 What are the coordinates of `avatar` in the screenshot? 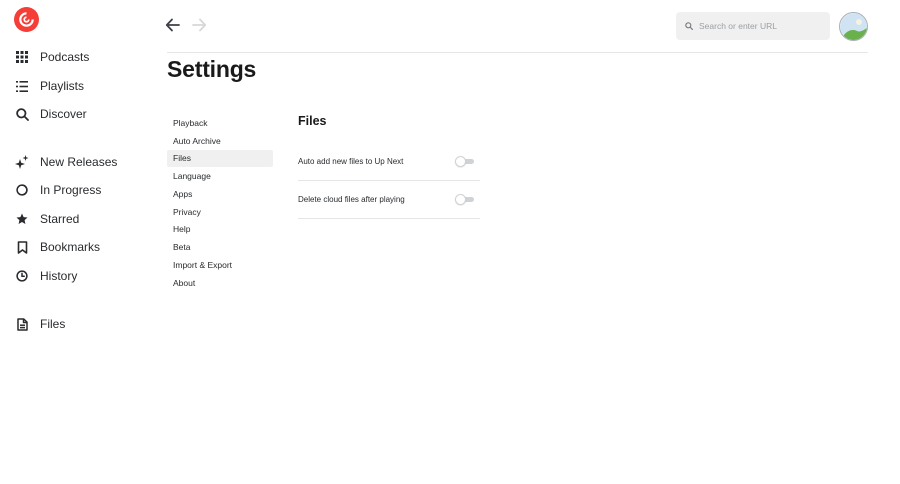 It's located at (853, 26).